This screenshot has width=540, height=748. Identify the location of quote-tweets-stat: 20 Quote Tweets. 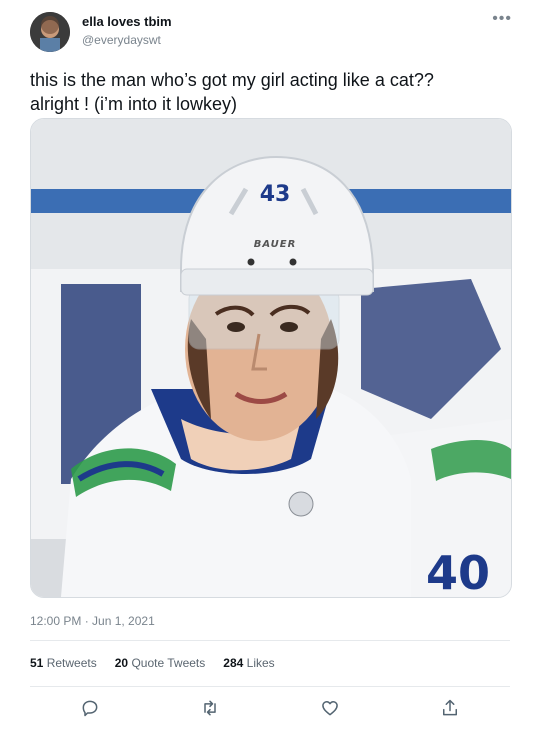
(160, 663).